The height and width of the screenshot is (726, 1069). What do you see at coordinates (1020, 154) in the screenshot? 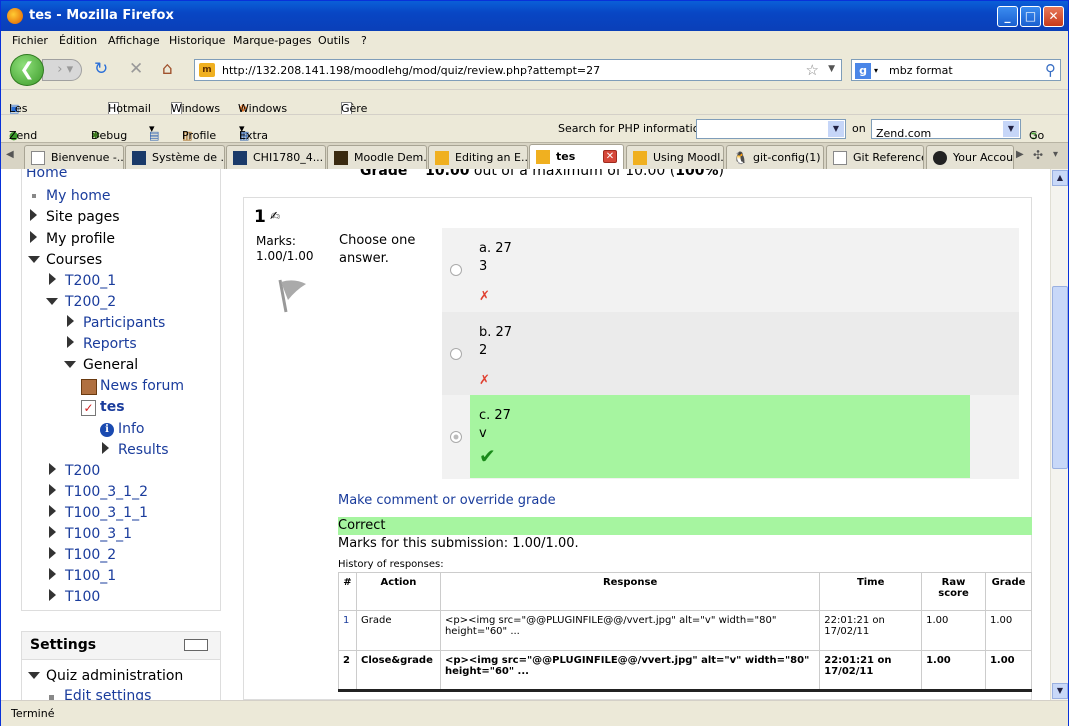
I see `tab-scroll-right-icon: ▶` at bounding box center [1020, 154].